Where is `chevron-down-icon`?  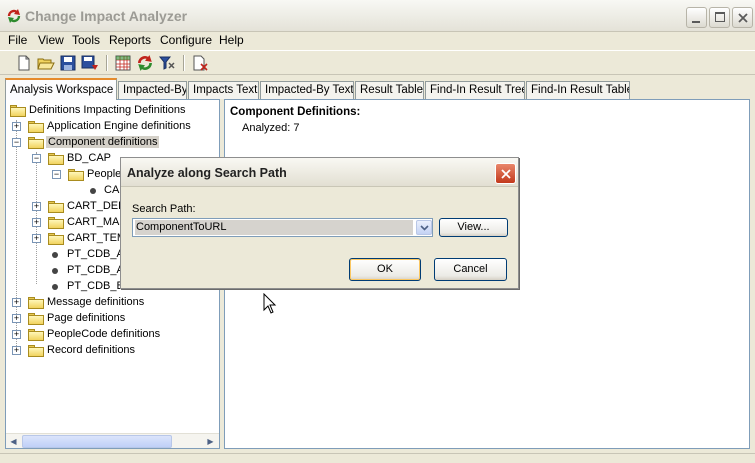
chevron-down-icon is located at coordinates (424, 228).